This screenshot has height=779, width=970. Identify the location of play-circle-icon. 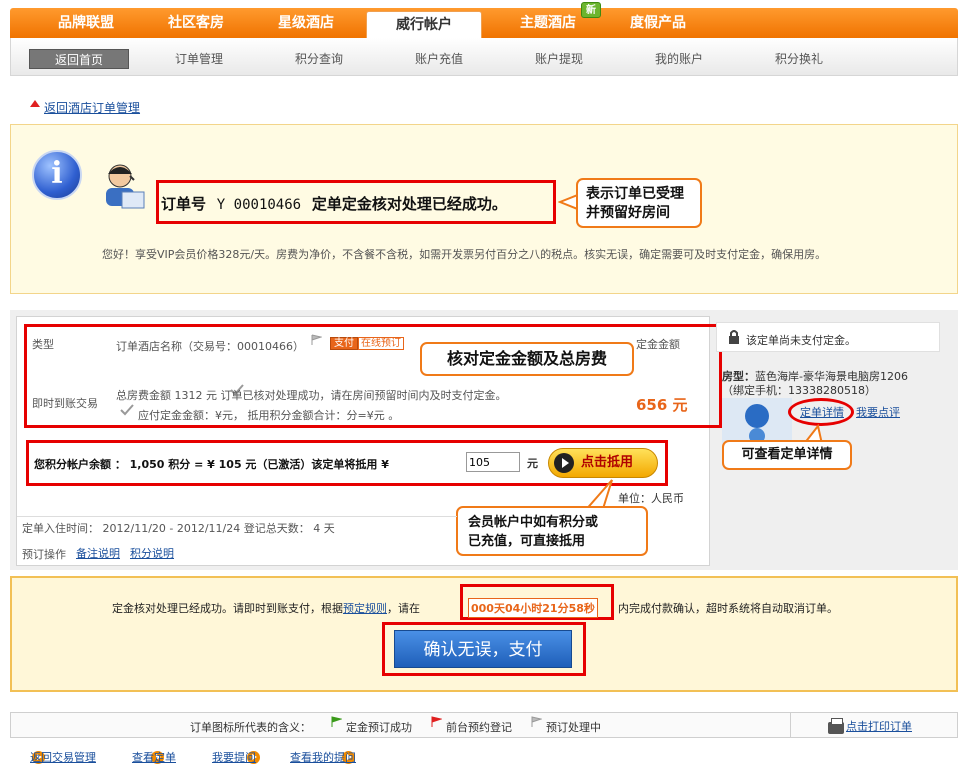
(564, 463).